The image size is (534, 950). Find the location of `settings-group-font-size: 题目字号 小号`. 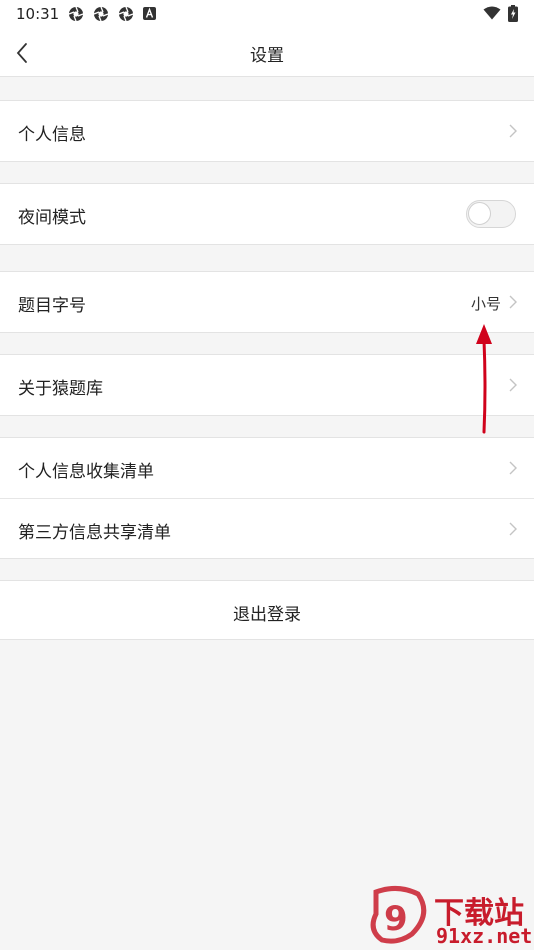

settings-group-font-size: 题目字号 小号 is located at coordinates (267, 302).